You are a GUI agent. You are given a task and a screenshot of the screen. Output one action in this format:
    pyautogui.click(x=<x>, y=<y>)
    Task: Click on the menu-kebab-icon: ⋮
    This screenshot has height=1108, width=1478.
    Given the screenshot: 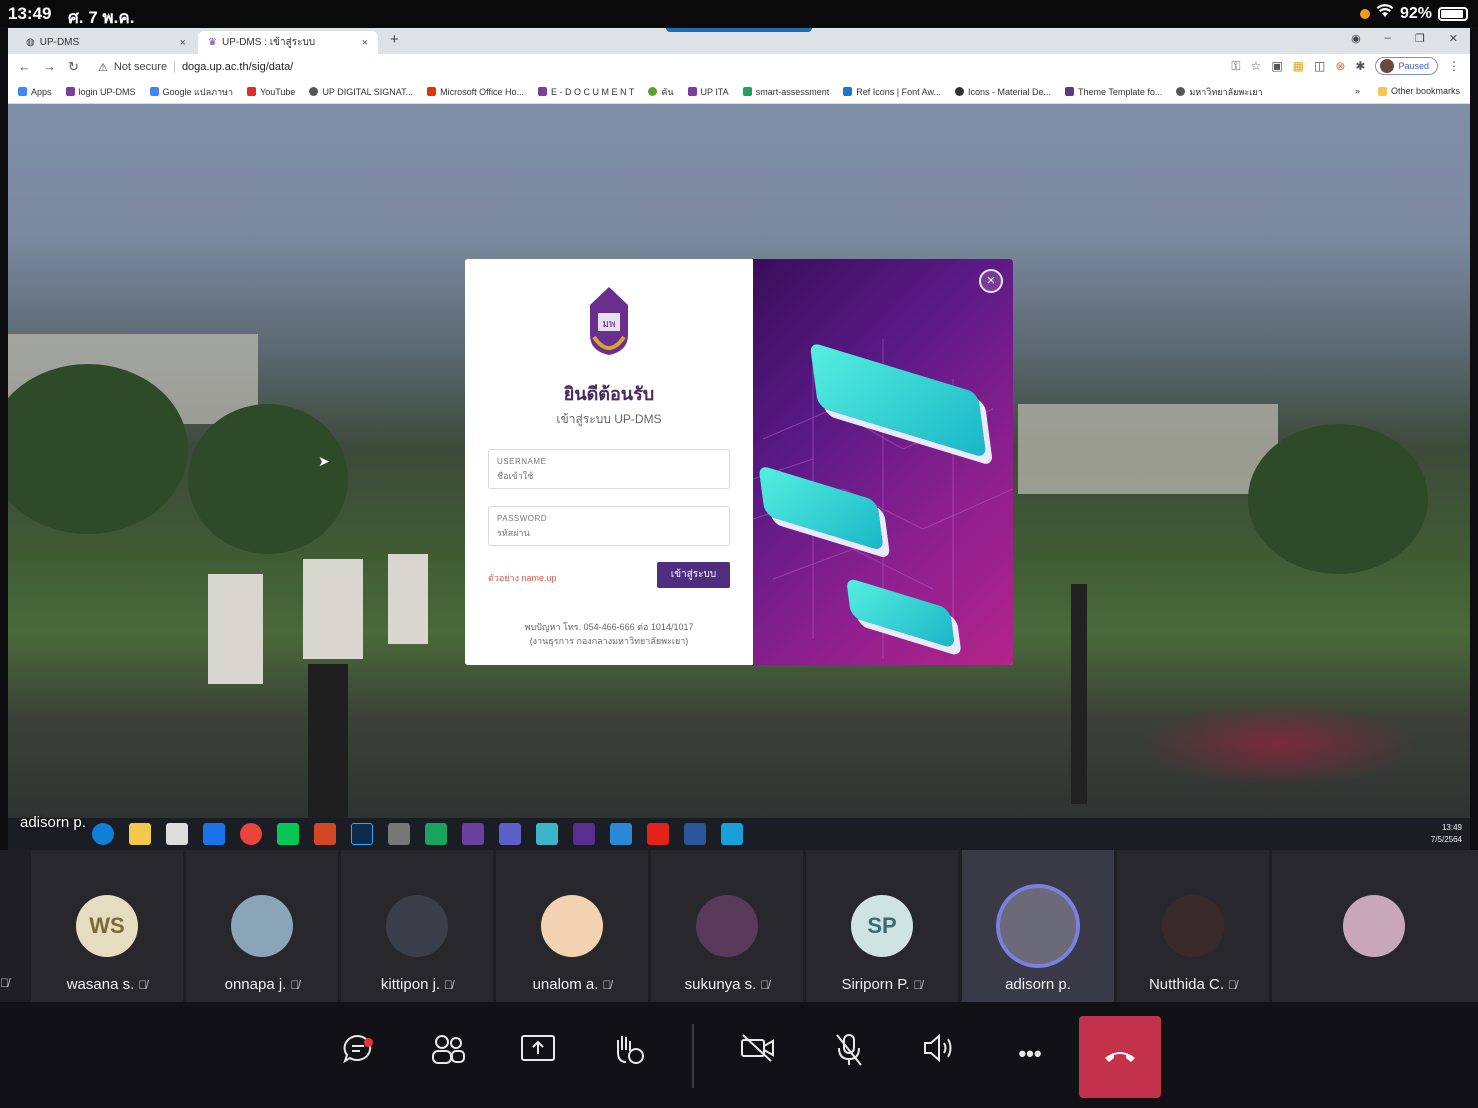 What is the action you would take?
    pyautogui.click(x=1454, y=66)
    